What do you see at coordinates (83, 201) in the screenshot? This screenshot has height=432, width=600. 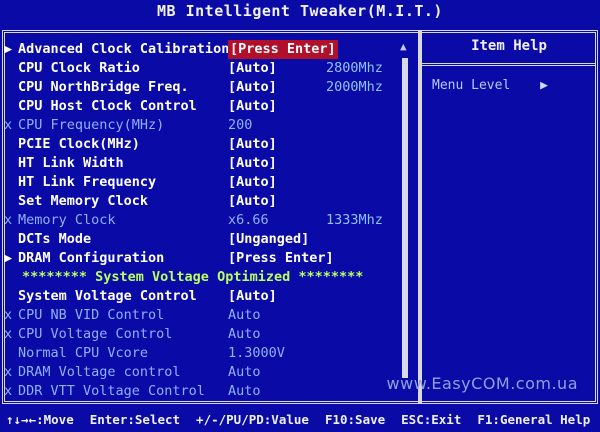 I see `setting-label: Set Memory Clock` at bounding box center [83, 201].